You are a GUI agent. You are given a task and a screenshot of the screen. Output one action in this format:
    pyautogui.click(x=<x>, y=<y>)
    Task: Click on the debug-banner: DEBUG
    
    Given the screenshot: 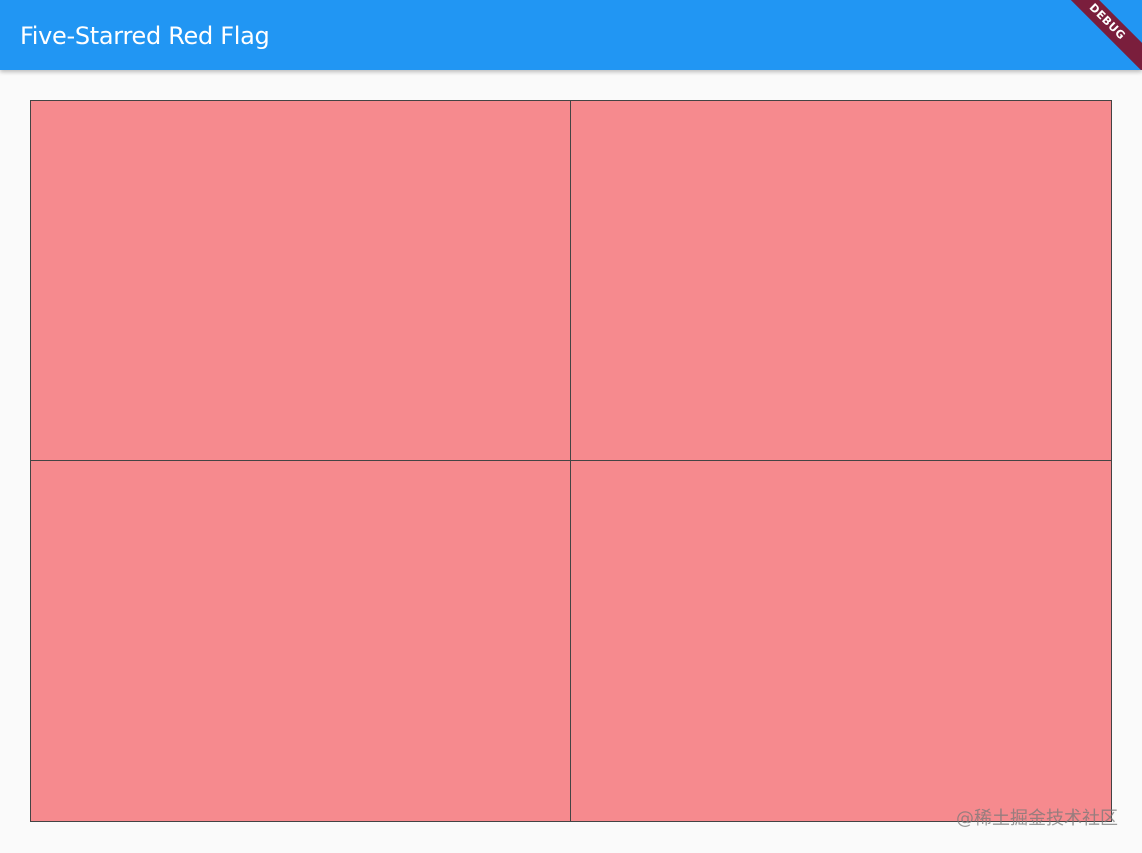 What is the action you would take?
    pyautogui.click(x=1094, y=35)
    